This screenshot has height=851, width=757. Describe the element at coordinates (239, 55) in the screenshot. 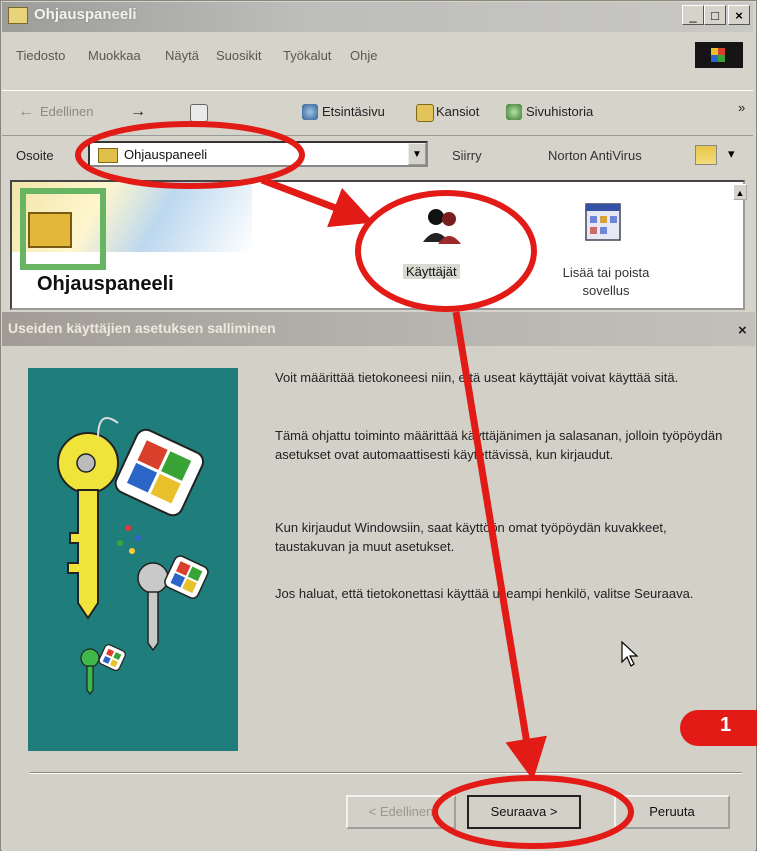

I see `menu-item-favorites: Suosikit` at that location.